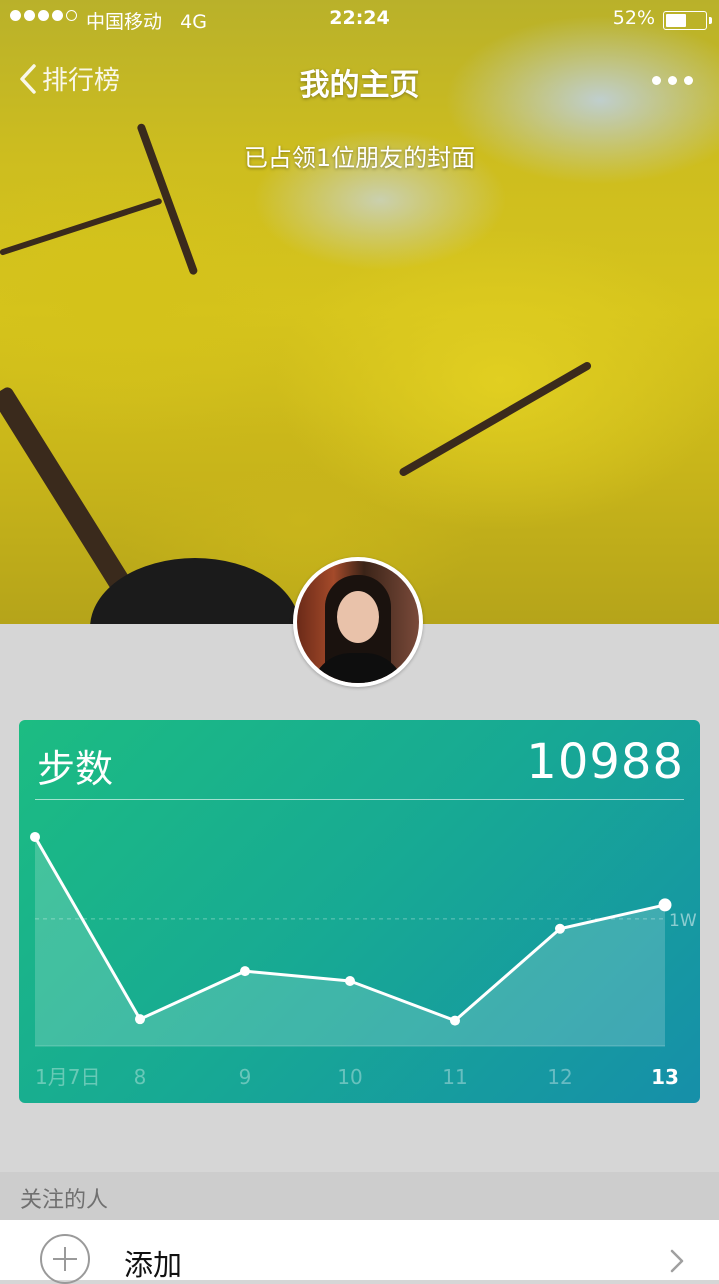 This screenshot has width=719, height=1284. Describe the element at coordinates (359, 1252) in the screenshot. I see `add-follow-row: 添加` at that location.